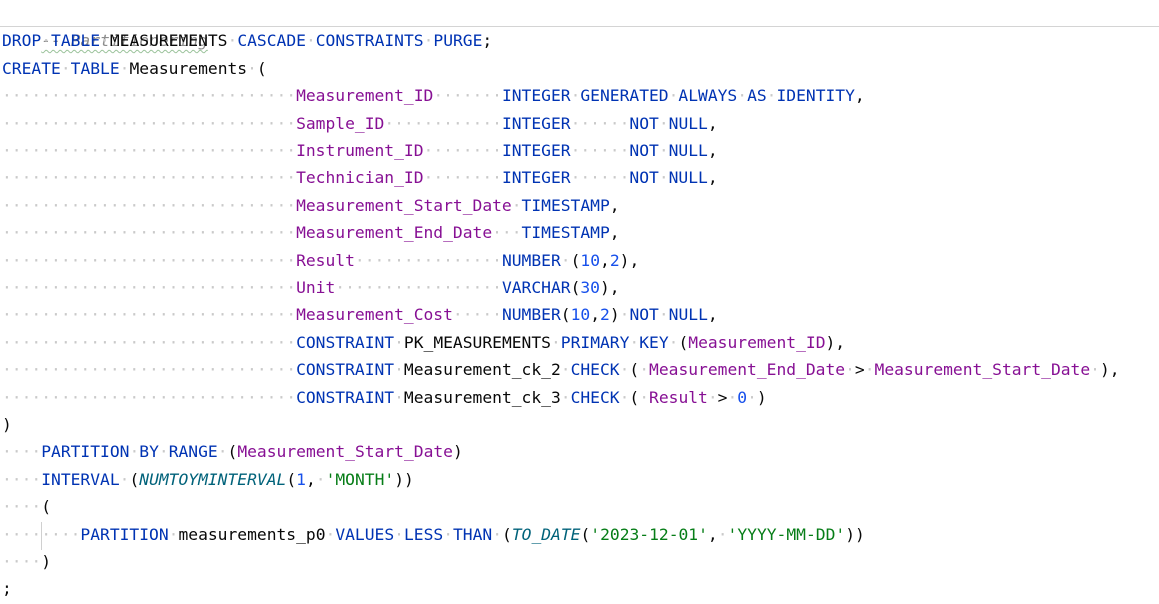  What do you see at coordinates (360, 479) in the screenshot?
I see `token-string: 'MONTH'` at bounding box center [360, 479].